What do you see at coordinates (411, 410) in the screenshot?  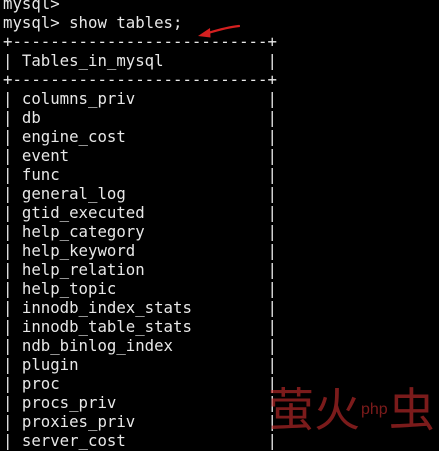 I see `watermark-text: 虫` at bounding box center [411, 410].